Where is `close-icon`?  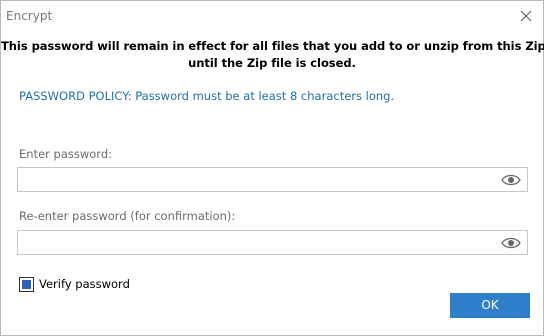 close-icon is located at coordinates (526, 16).